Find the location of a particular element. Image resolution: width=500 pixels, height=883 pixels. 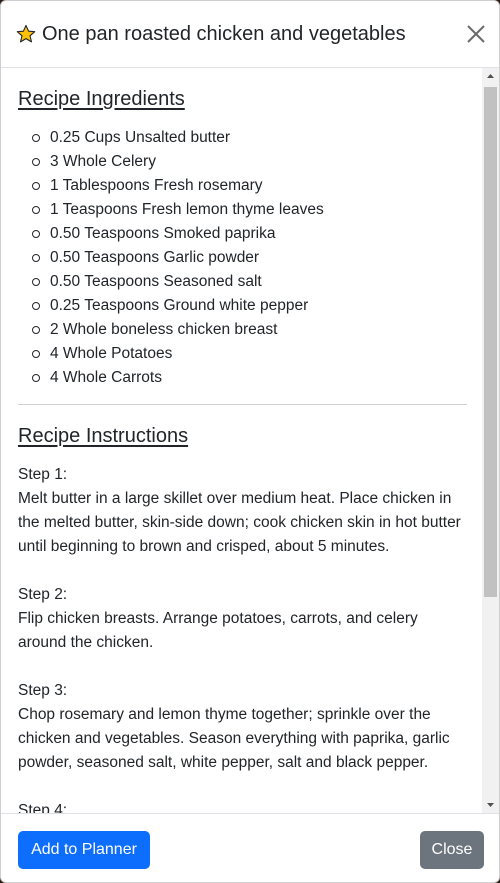

ingredient-label: 2 Whole boneless chicken breast is located at coordinates (164, 329).